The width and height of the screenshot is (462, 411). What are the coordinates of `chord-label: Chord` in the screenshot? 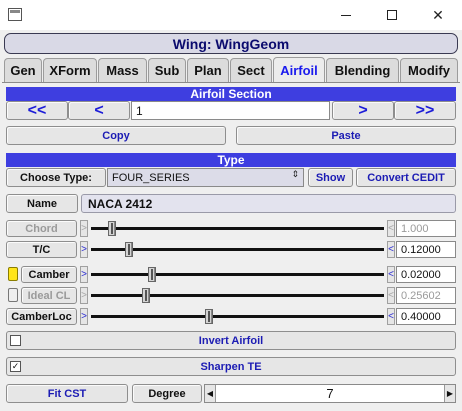 It's located at (41, 228).